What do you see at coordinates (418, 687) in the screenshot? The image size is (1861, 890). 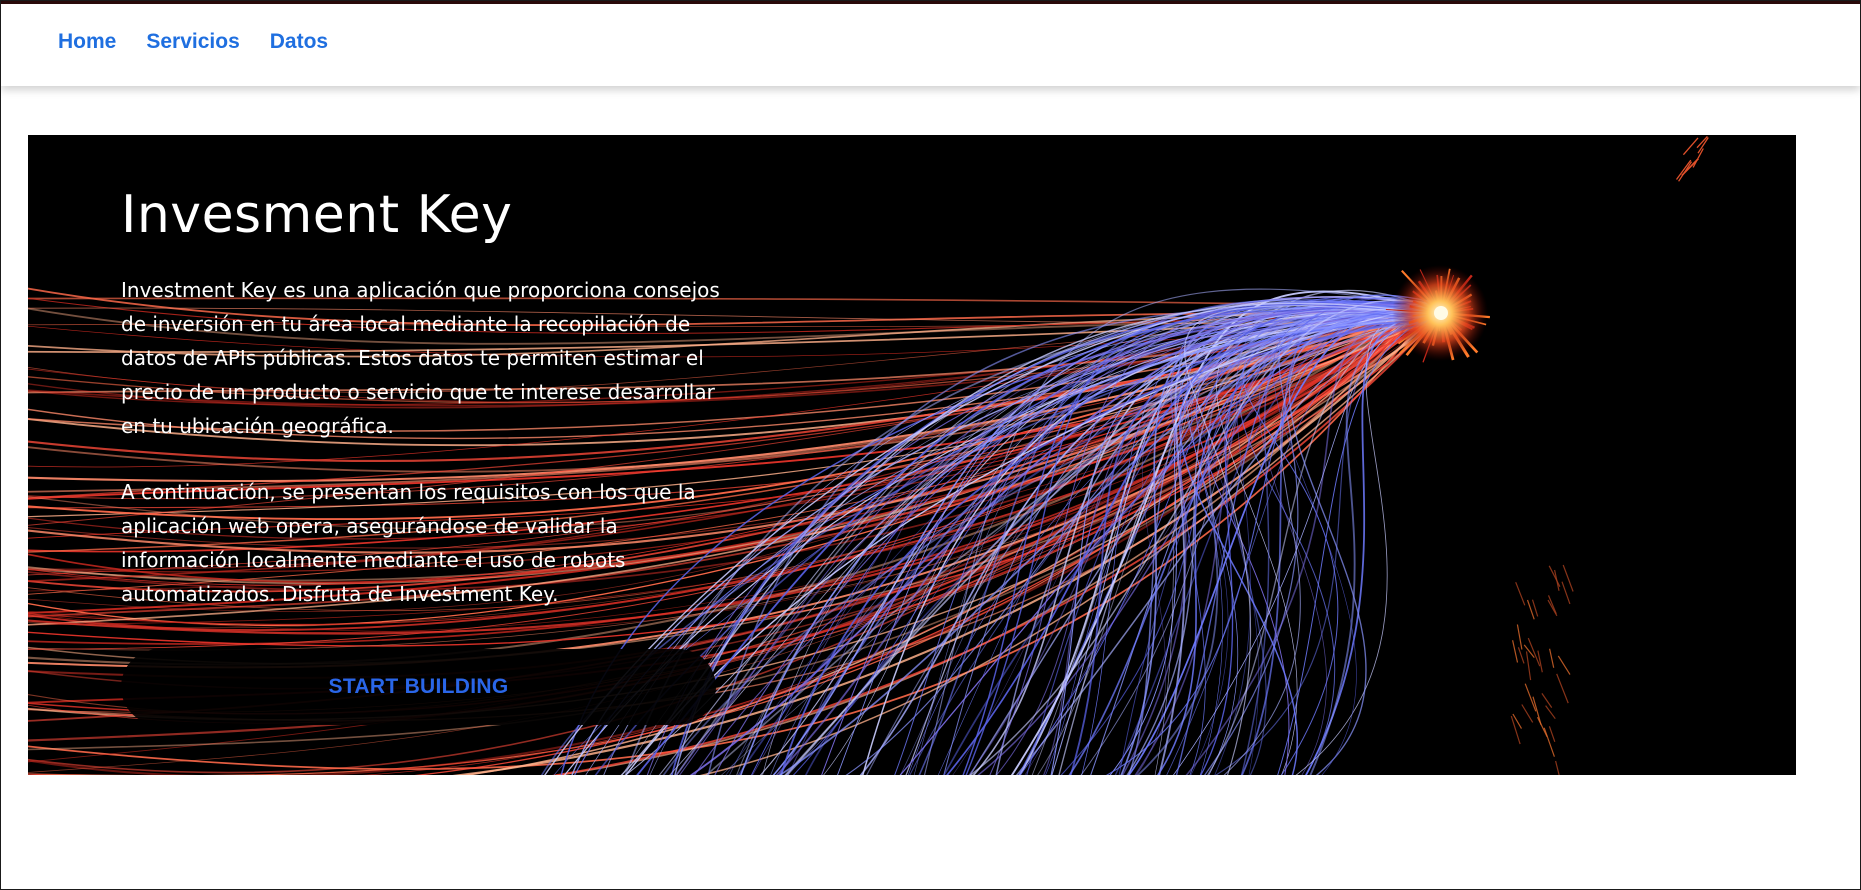 I see `start-building-button: START BUILDING` at bounding box center [418, 687].